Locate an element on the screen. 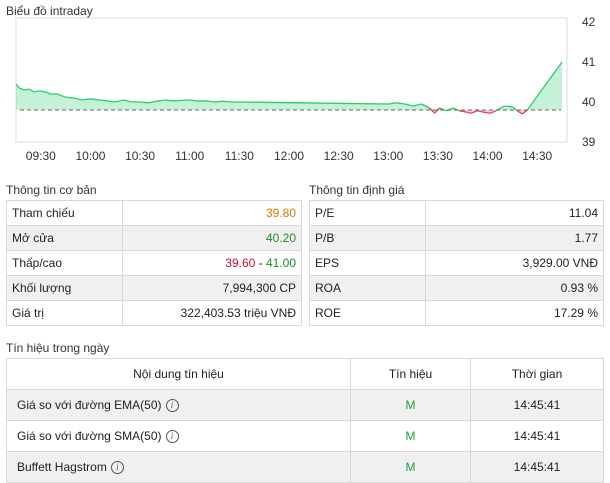 The height and width of the screenshot is (483, 610). x-tick-label: 12:30 is located at coordinates (339, 156).